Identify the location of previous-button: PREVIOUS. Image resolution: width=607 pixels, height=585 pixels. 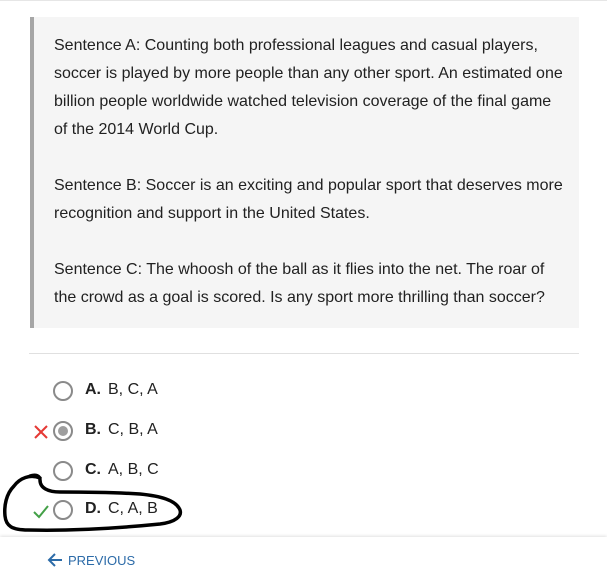
(90, 560).